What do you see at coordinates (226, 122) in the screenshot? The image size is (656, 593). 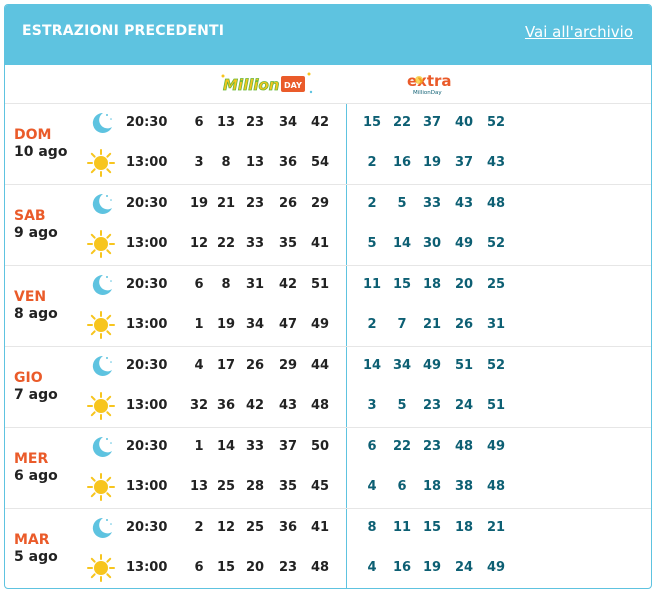 I see `drawn-number: 13` at bounding box center [226, 122].